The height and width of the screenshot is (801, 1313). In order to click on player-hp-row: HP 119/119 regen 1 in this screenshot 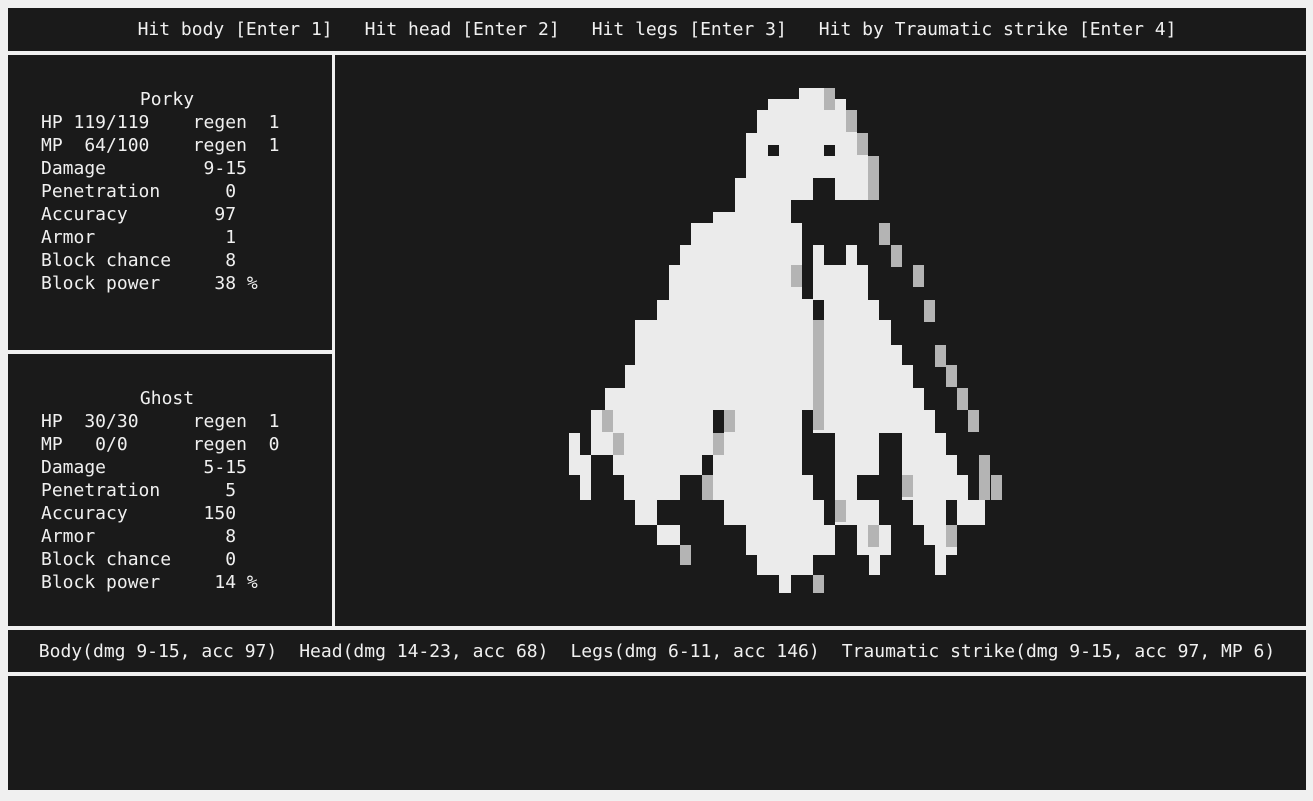, I will do `click(160, 122)`.